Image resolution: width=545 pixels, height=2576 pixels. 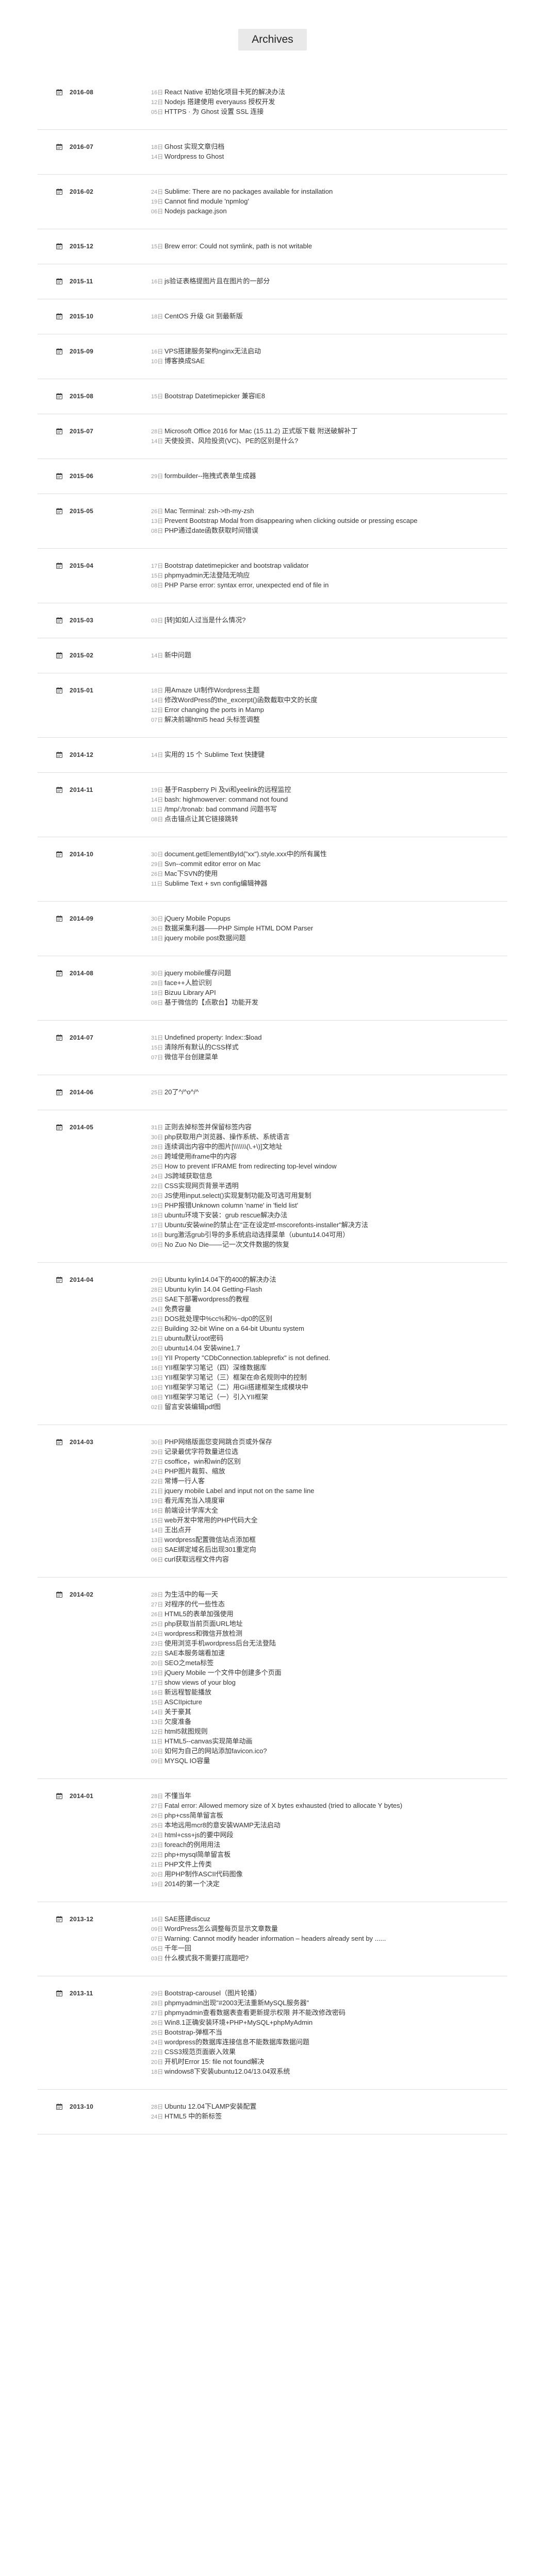 I want to click on post-link: burg激活grub引导的多系统启动选择菜单（ubuntu14.04可用）, so click(x=256, y=1235).